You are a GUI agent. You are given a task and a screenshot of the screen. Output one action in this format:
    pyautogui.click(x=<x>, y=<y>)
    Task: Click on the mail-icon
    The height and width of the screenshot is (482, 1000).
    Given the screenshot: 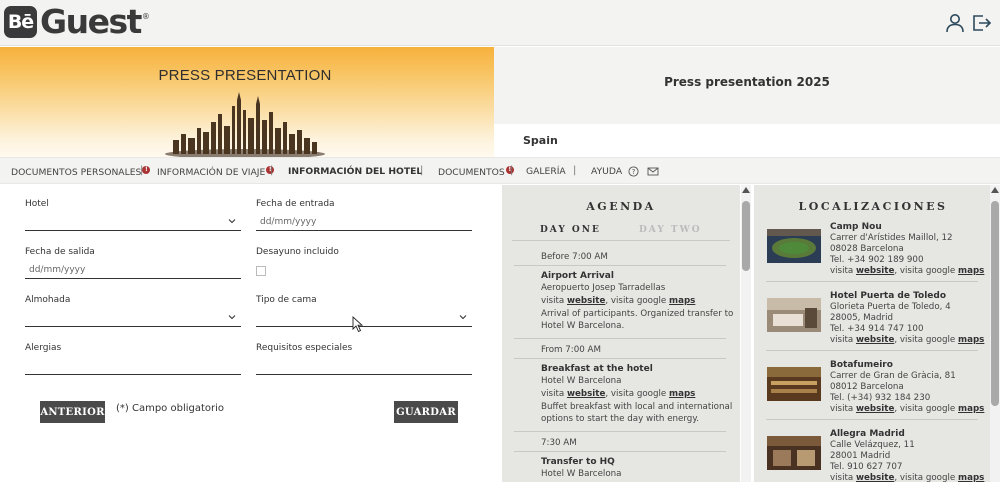 What is the action you would take?
    pyautogui.click(x=653, y=171)
    